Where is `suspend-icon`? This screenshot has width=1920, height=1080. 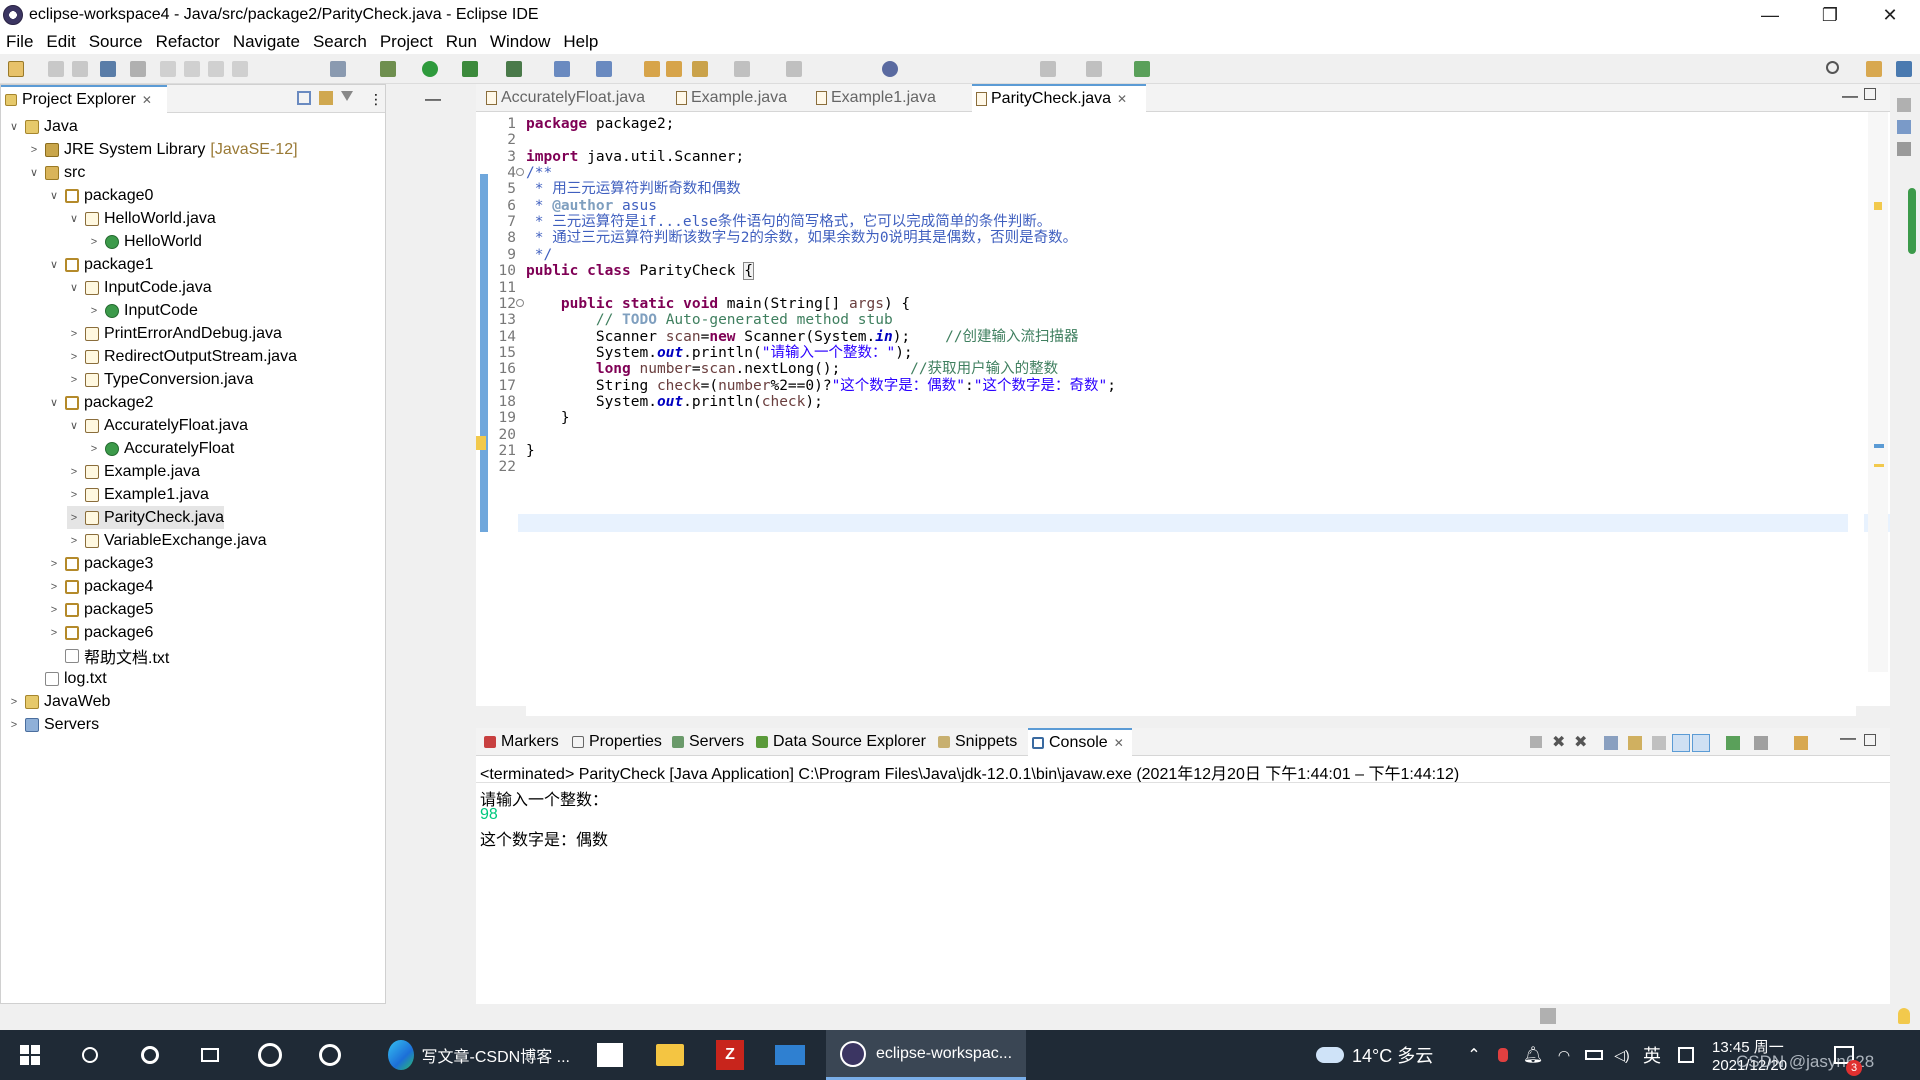
suspend-icon is located at coordinates (192, 69).